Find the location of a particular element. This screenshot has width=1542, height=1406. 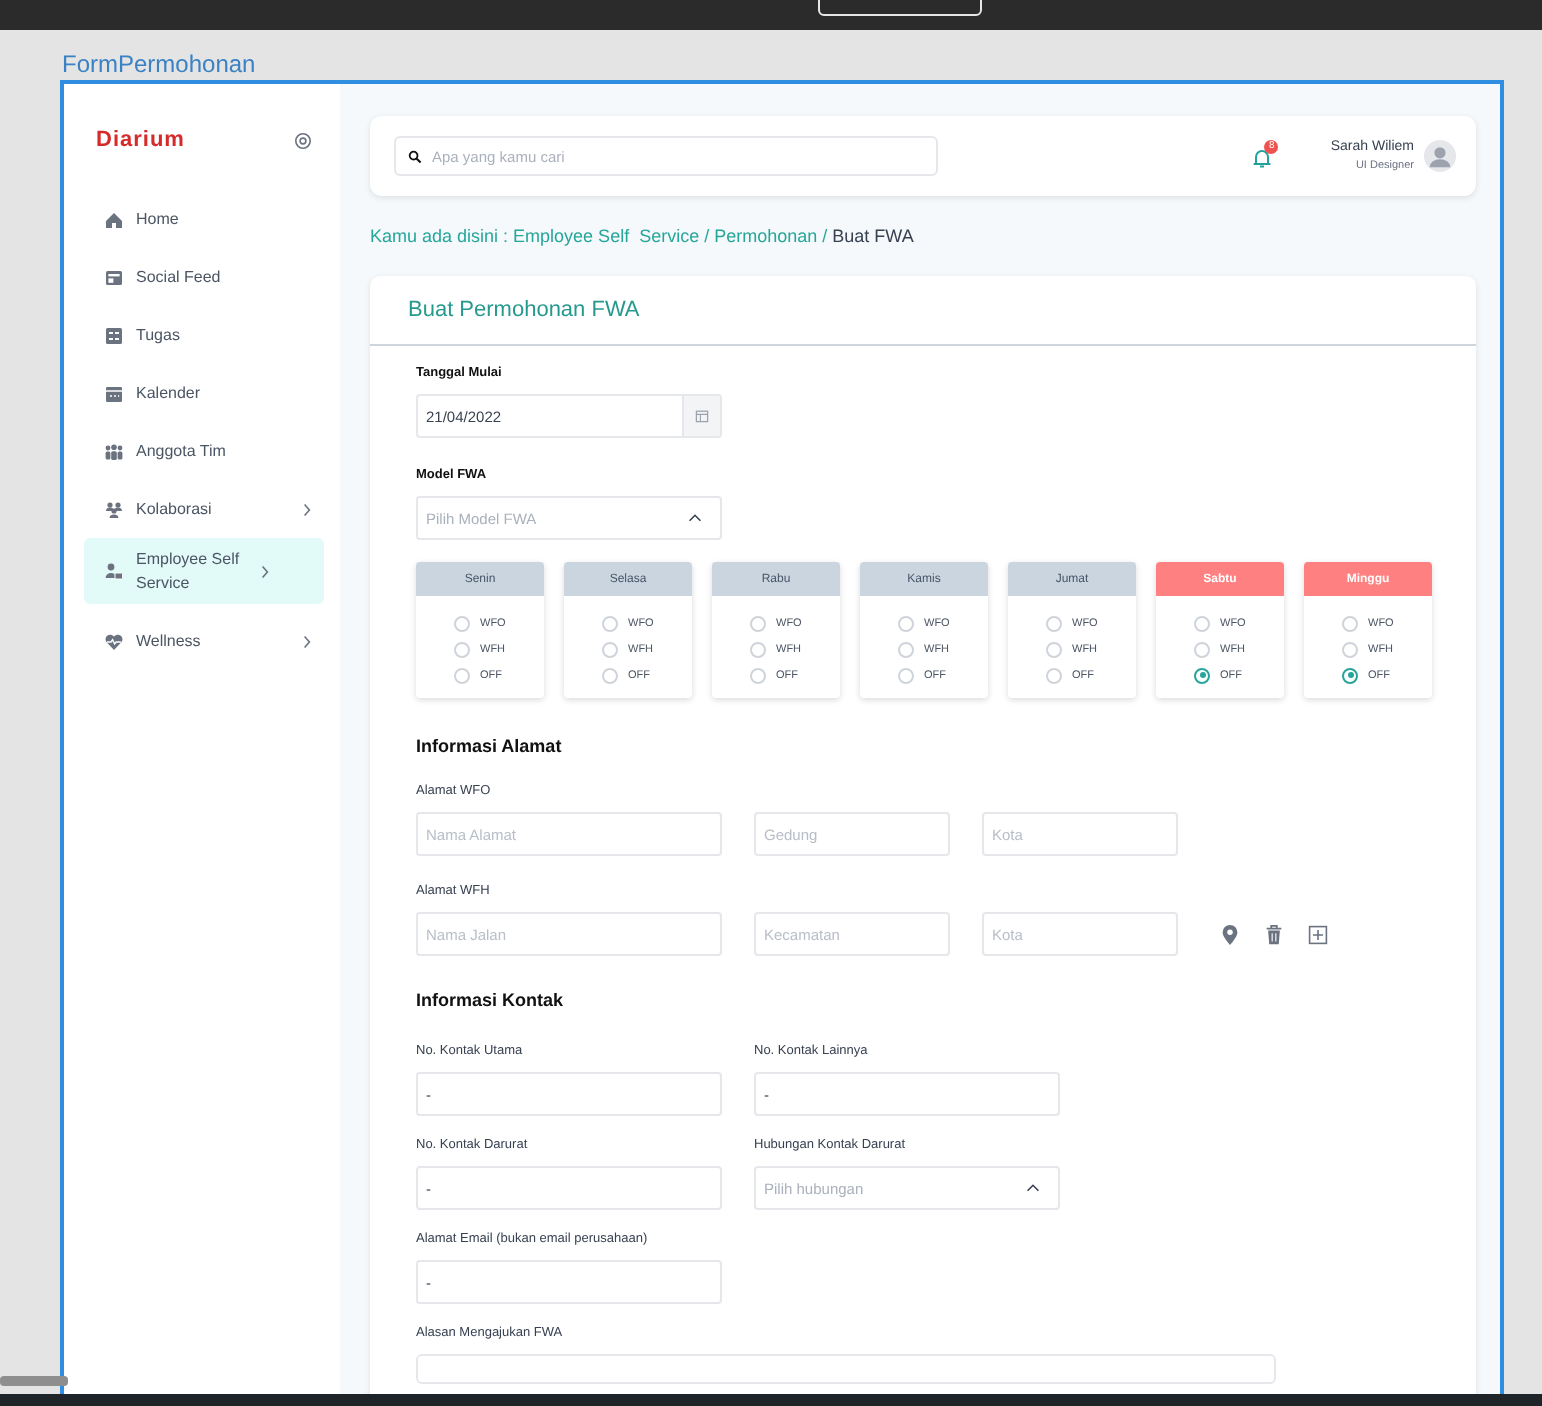

person-card-icon is located at coordinates (114, 571).